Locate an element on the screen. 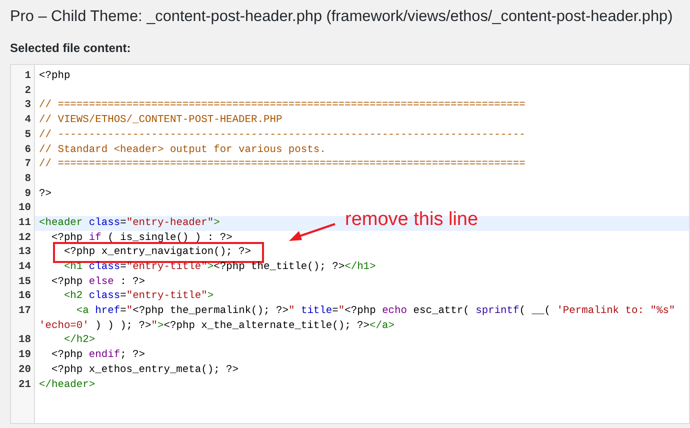 The image size is (690, 428). line-number: 21 is located at coordinates (24, 384).